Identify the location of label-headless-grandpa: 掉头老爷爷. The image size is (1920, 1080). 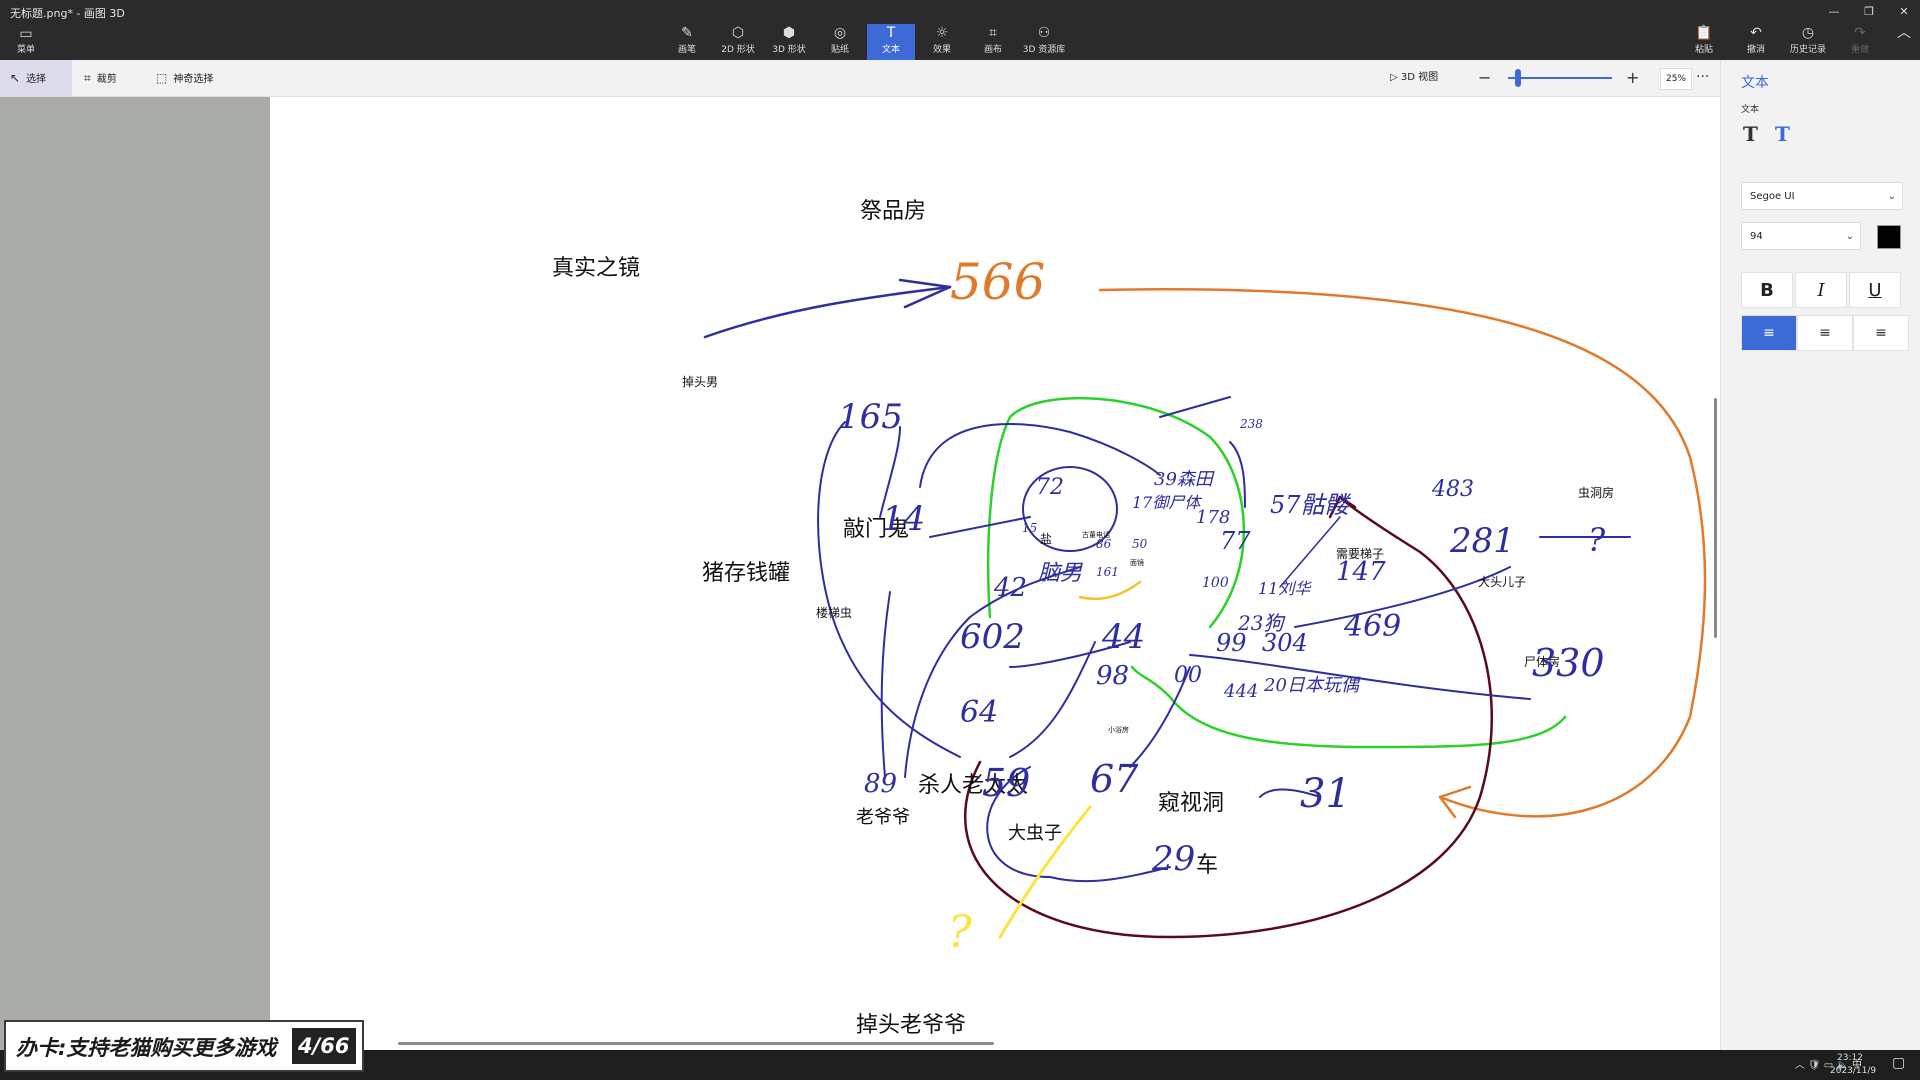
(911, 1025).